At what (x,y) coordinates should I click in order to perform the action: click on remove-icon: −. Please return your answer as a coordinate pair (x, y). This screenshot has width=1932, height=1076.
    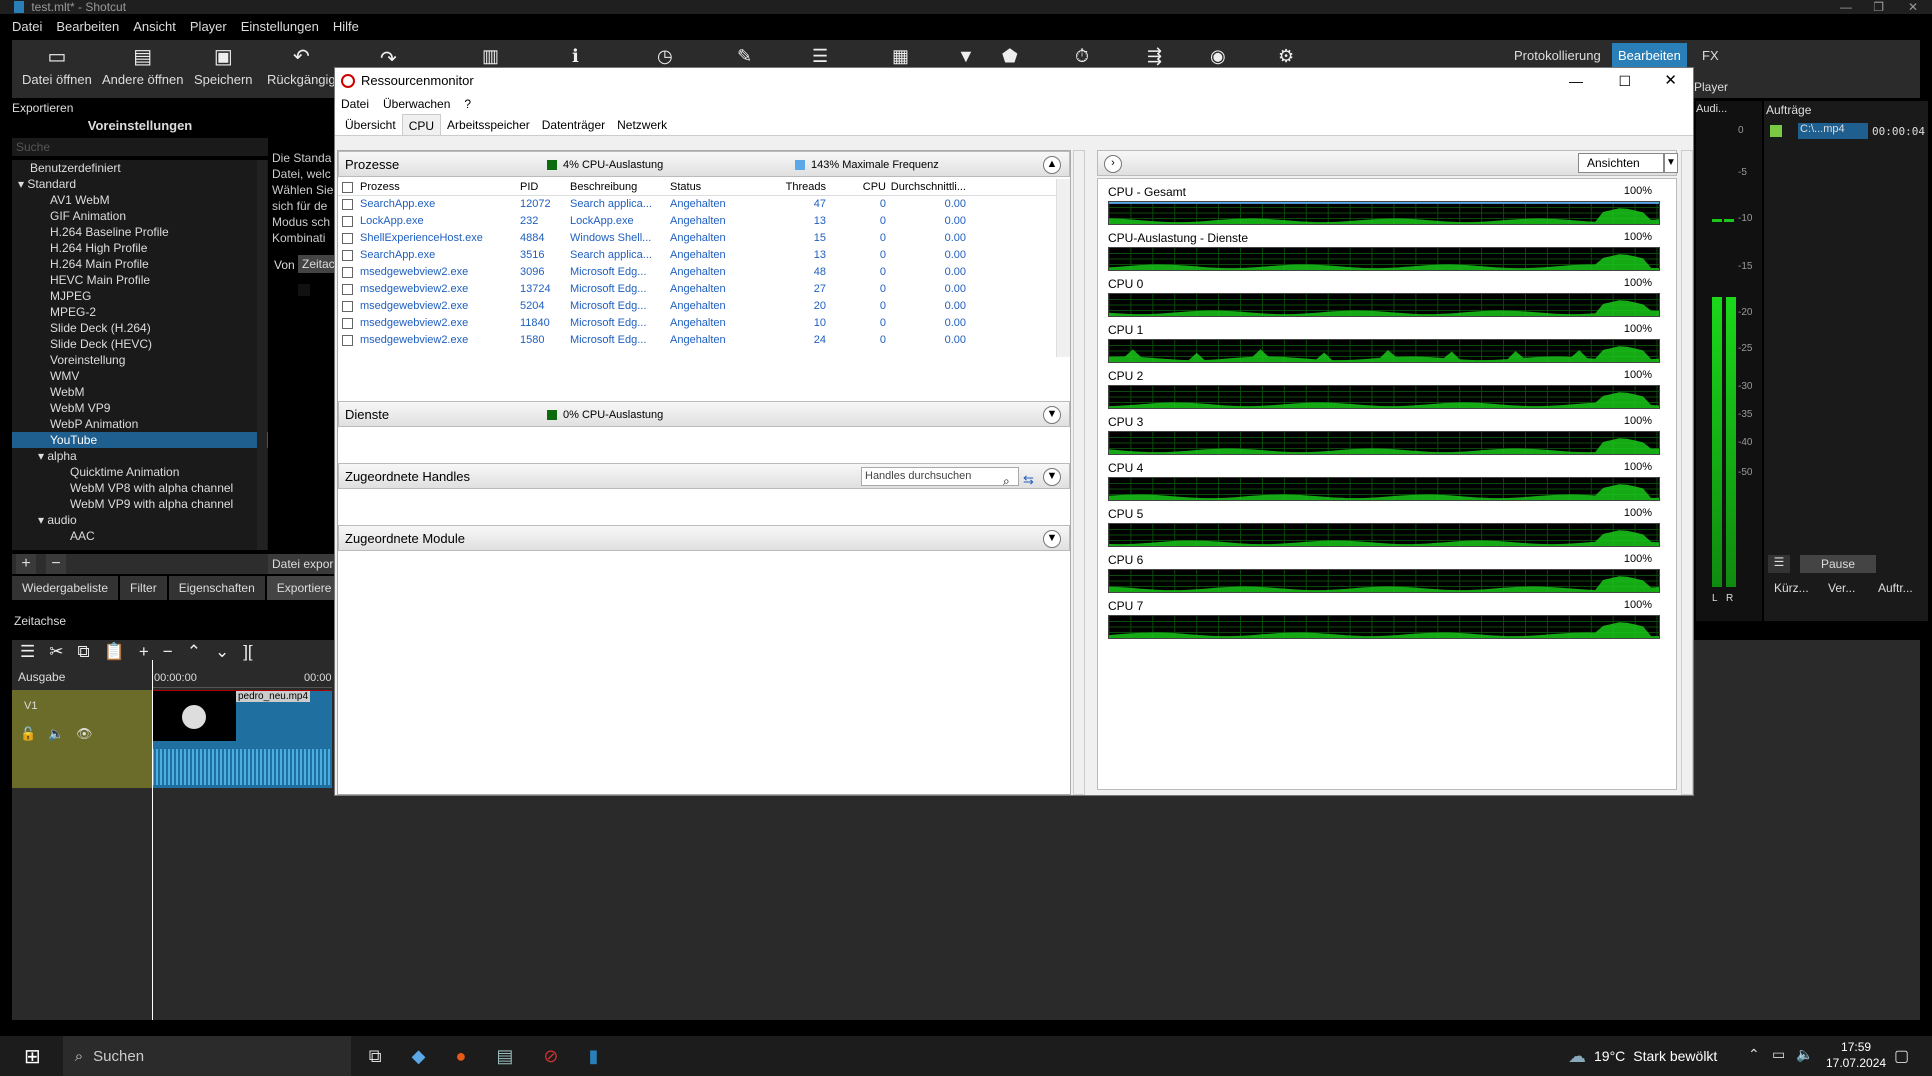
    Looking at the image, I should click on (168, 652).